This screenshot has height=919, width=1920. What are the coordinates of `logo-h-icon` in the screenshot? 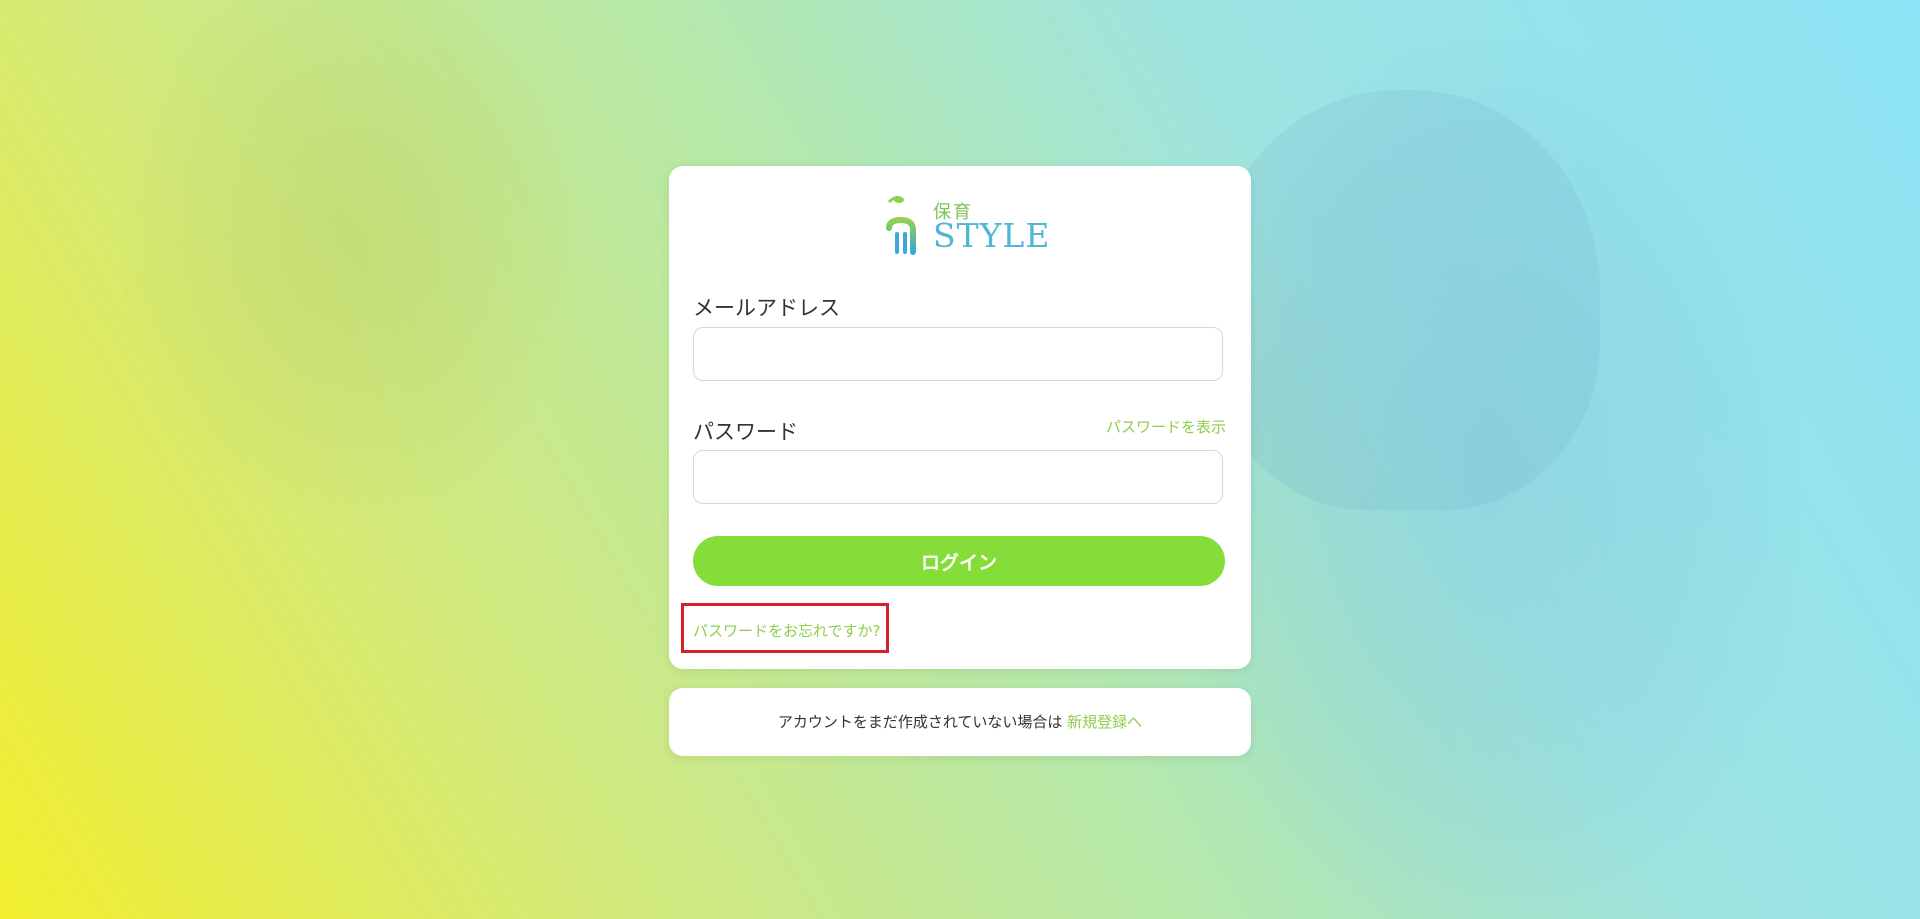 It's located at (901, 225).